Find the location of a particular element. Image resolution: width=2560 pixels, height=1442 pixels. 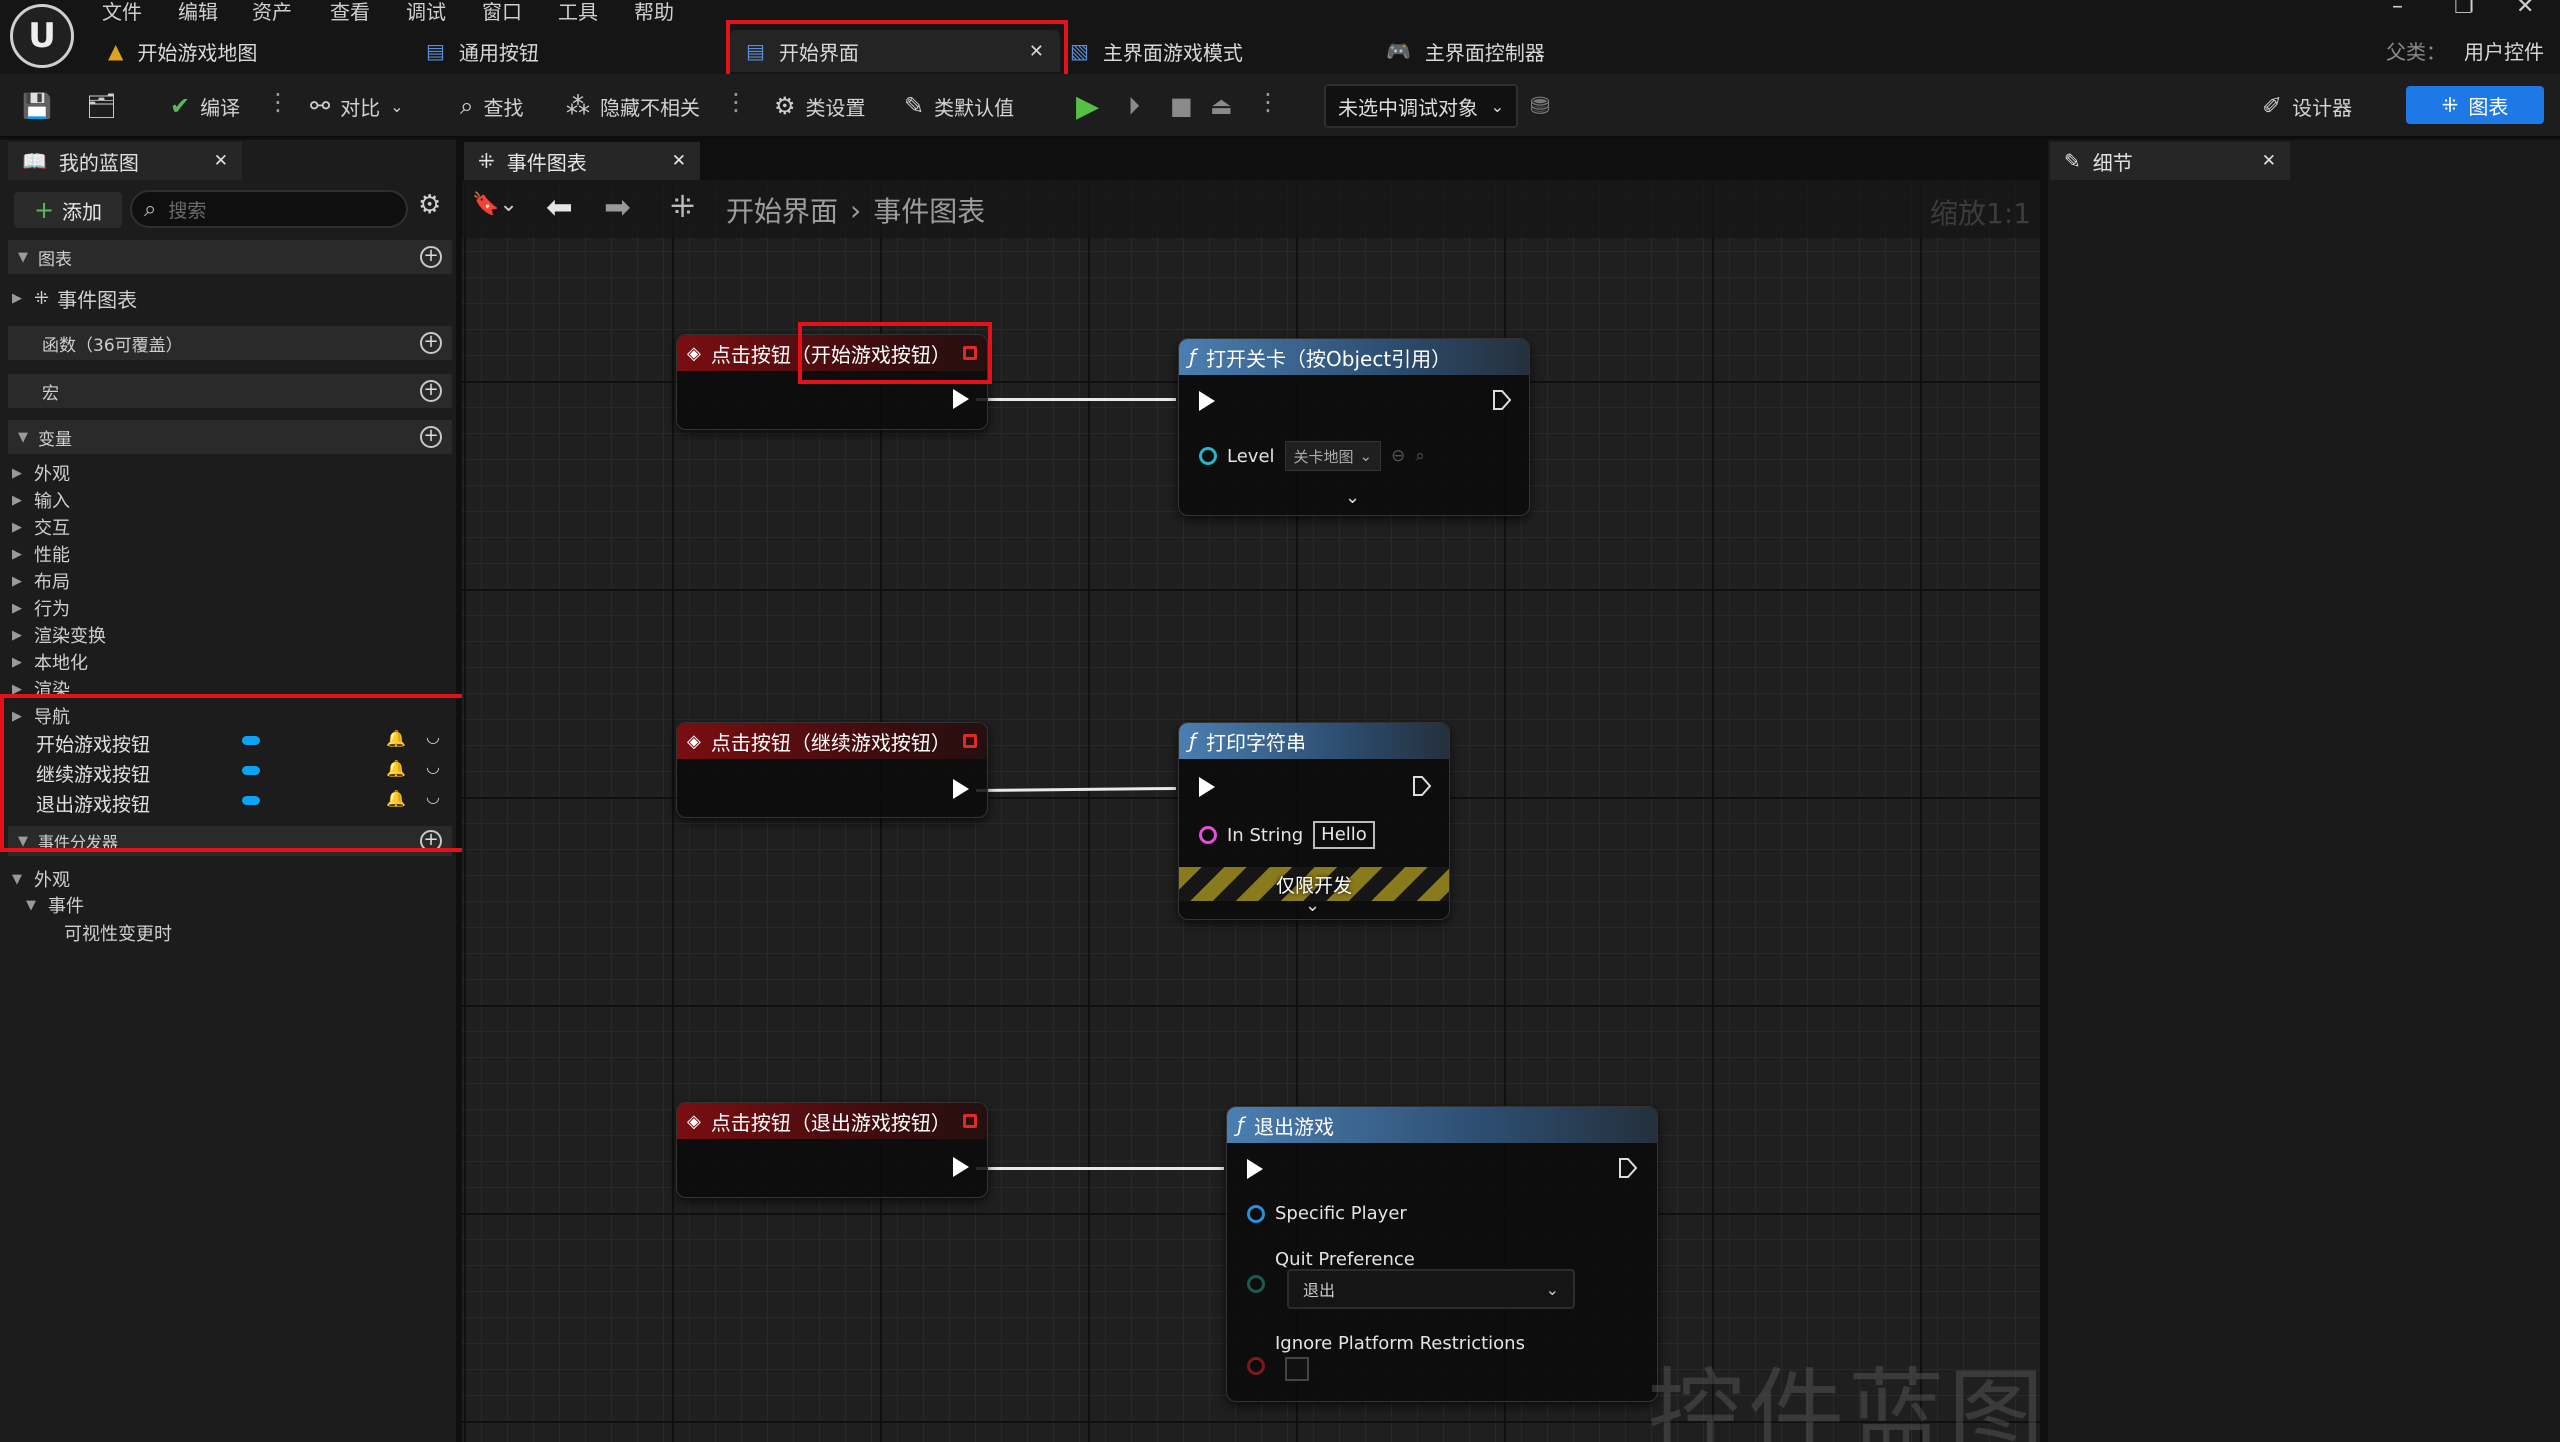

category-render-transform: ▶ 渲染变换 is located at coordinates (59, 635).